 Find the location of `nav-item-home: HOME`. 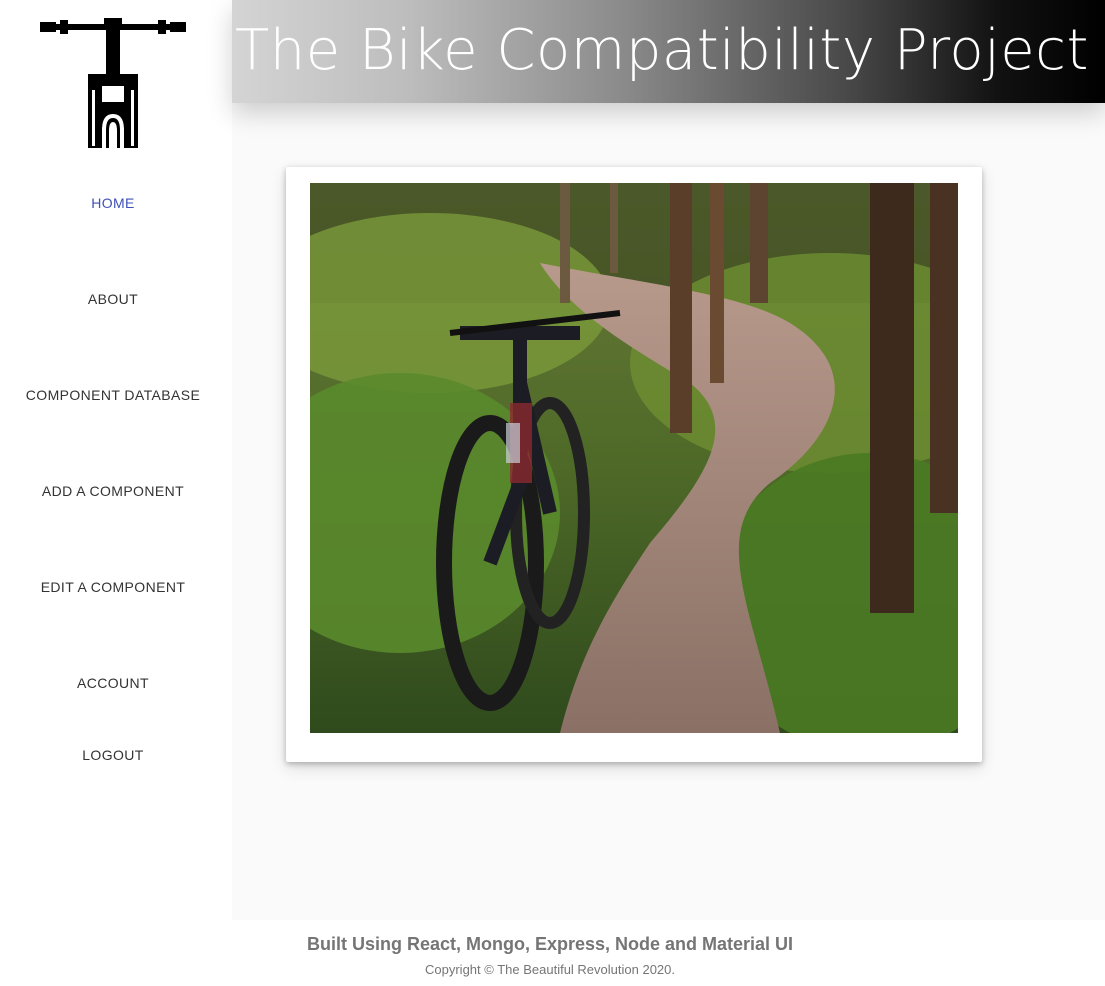

nav-item-home: HOME is located at coordinates (113, 203).